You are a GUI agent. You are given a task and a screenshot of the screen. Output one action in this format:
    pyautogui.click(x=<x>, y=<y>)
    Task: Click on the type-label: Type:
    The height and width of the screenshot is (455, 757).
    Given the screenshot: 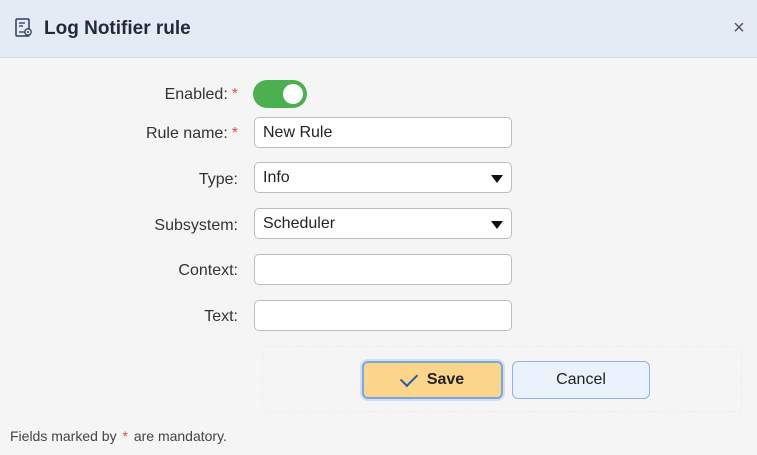 What is the action you would take?
    pyautogui.click(x=138, y=180)
    